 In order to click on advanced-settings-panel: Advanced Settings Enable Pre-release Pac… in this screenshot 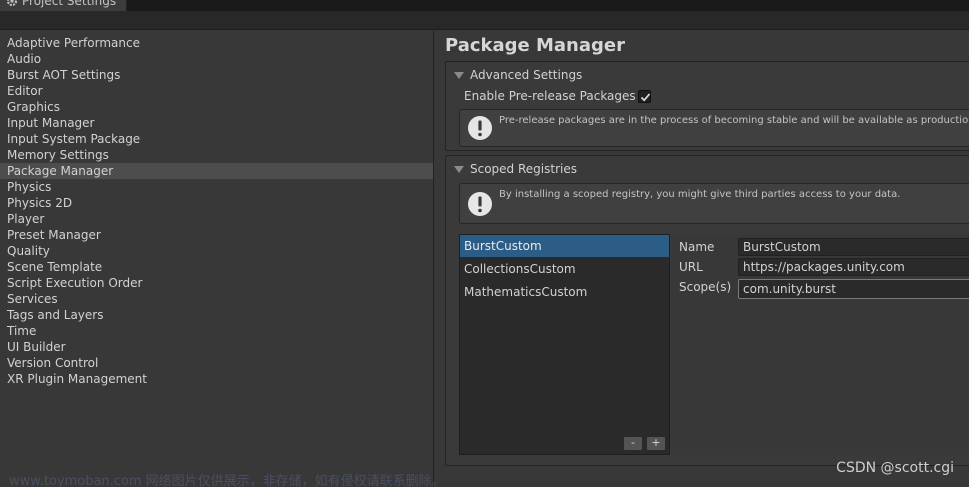, I will do `click(707, 106)`.